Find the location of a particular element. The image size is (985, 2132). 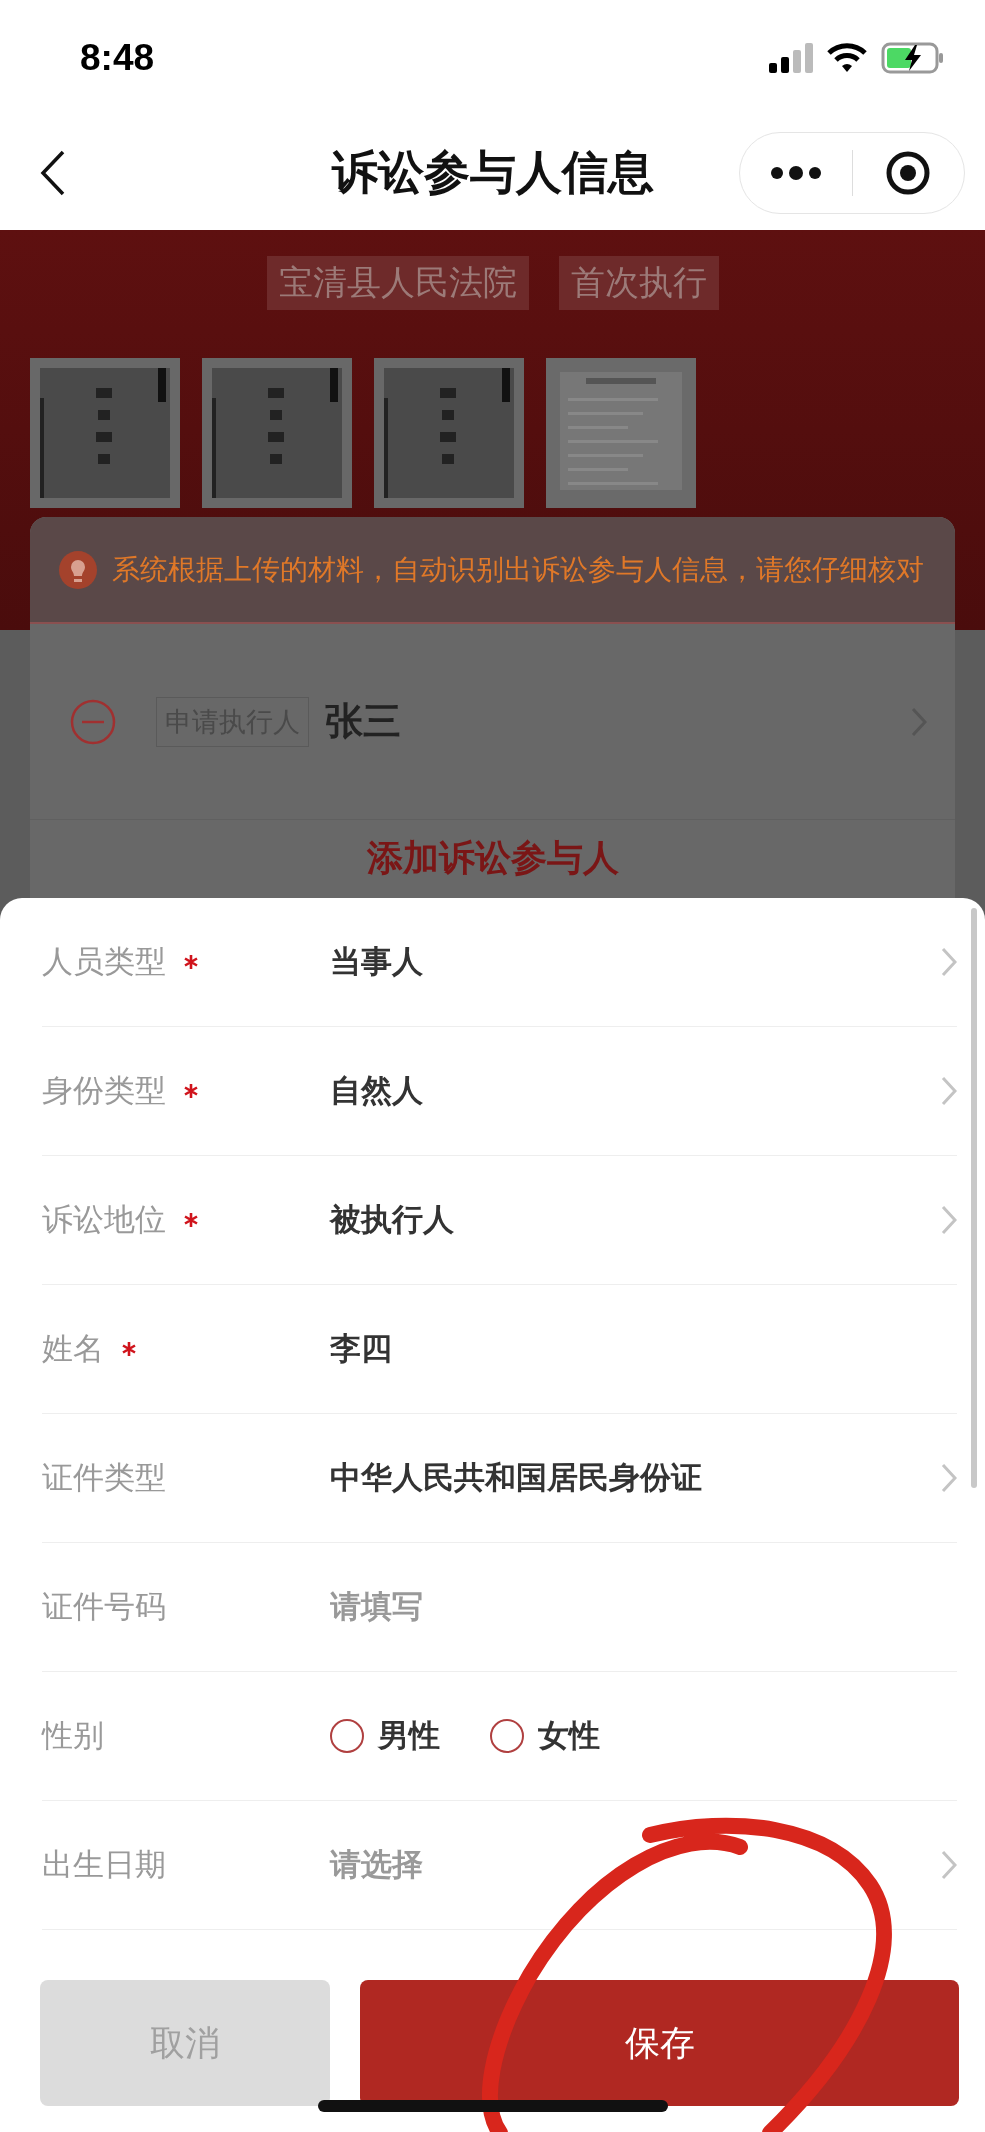

field-label: 证件号码 is located at coordinates (104, 1607).